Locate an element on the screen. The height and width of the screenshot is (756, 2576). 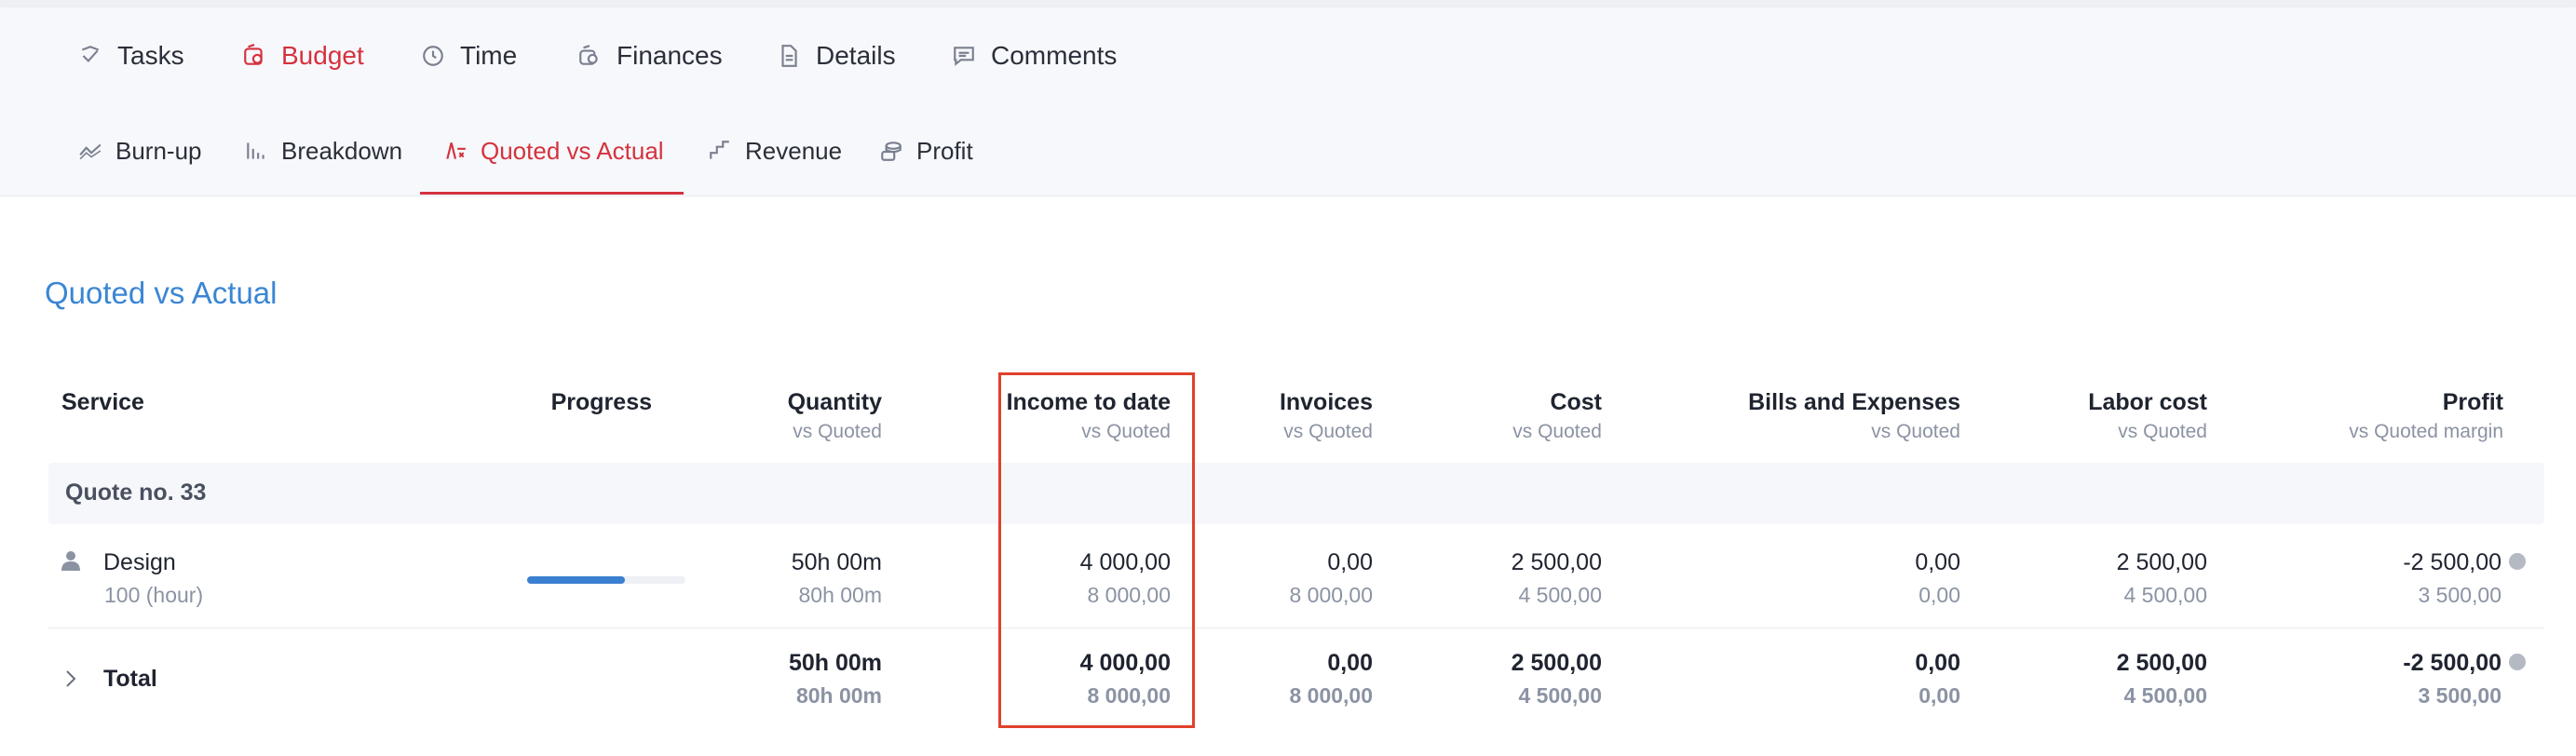
quantity-quoted: 80h 00m is located at coordinates (840, 595).